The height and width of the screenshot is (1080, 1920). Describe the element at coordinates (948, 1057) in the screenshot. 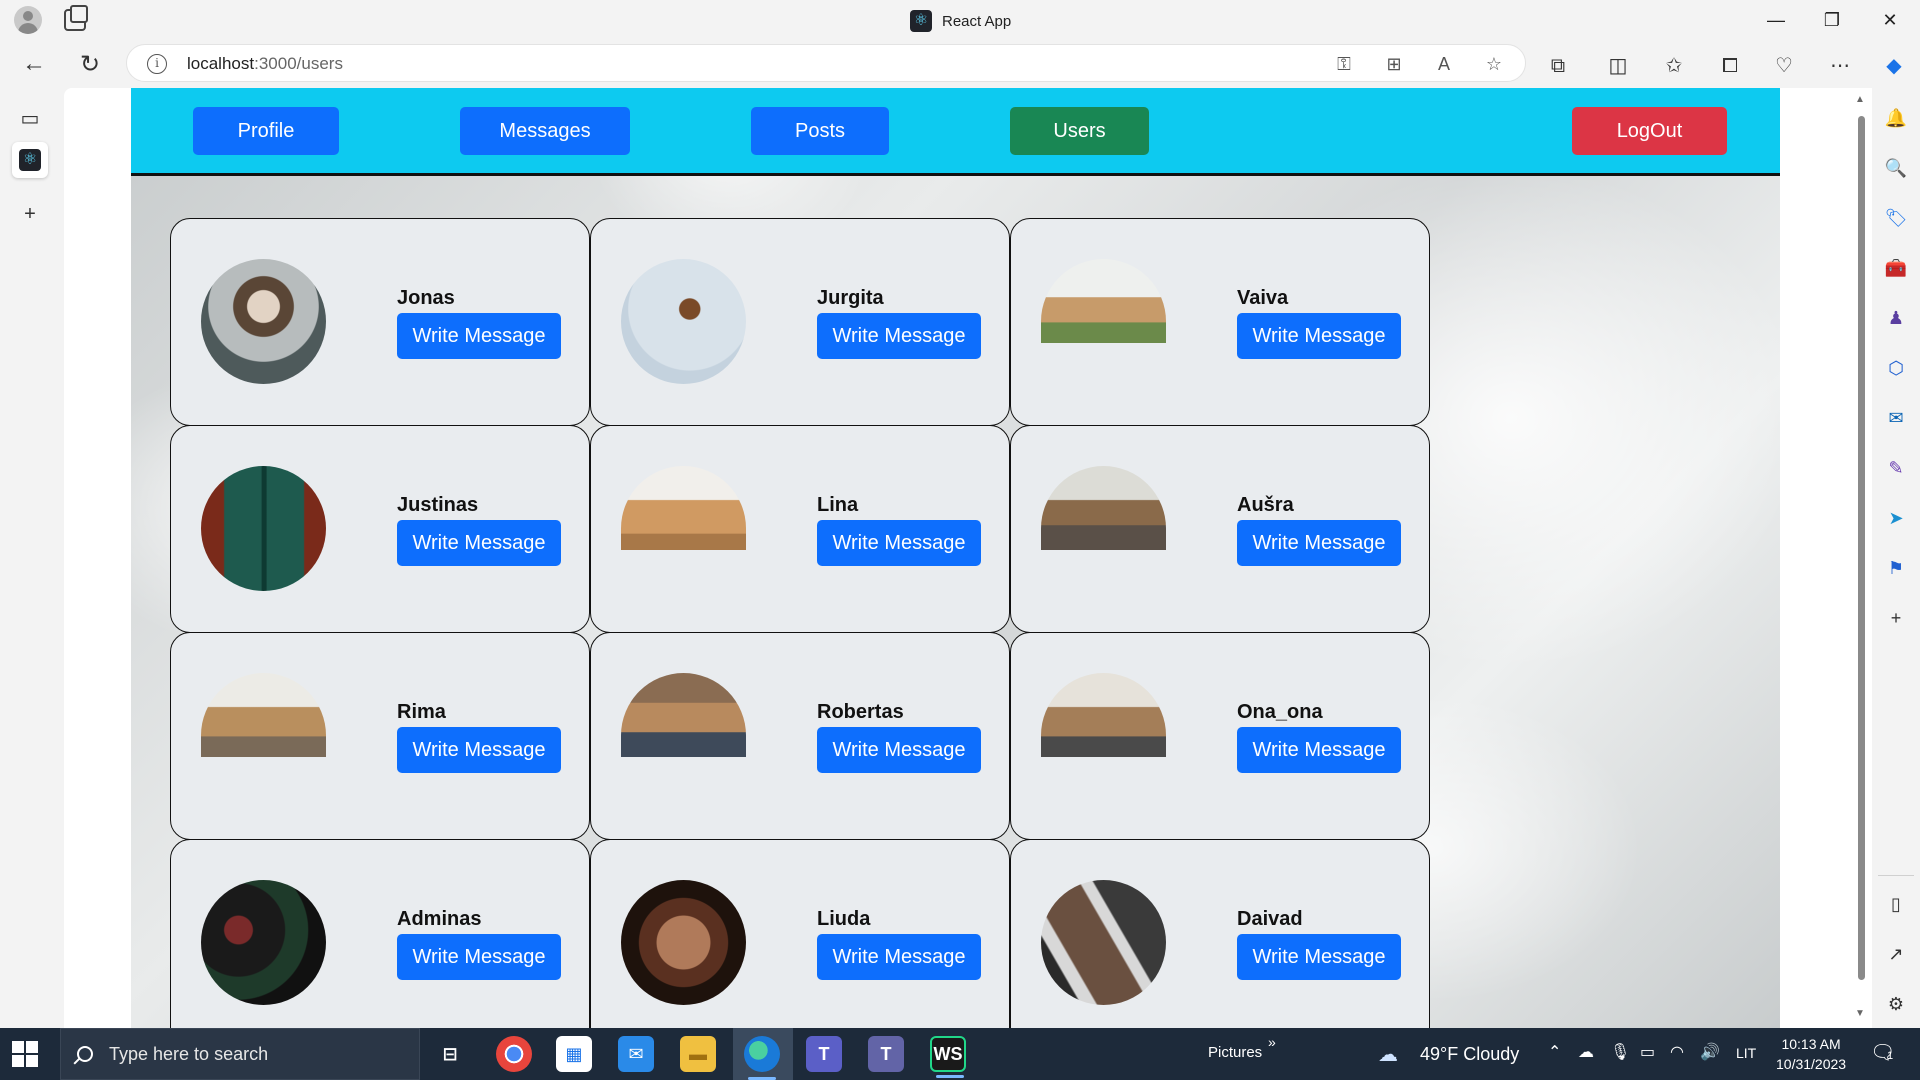

I see `webstorm-icon: WS` at that location.